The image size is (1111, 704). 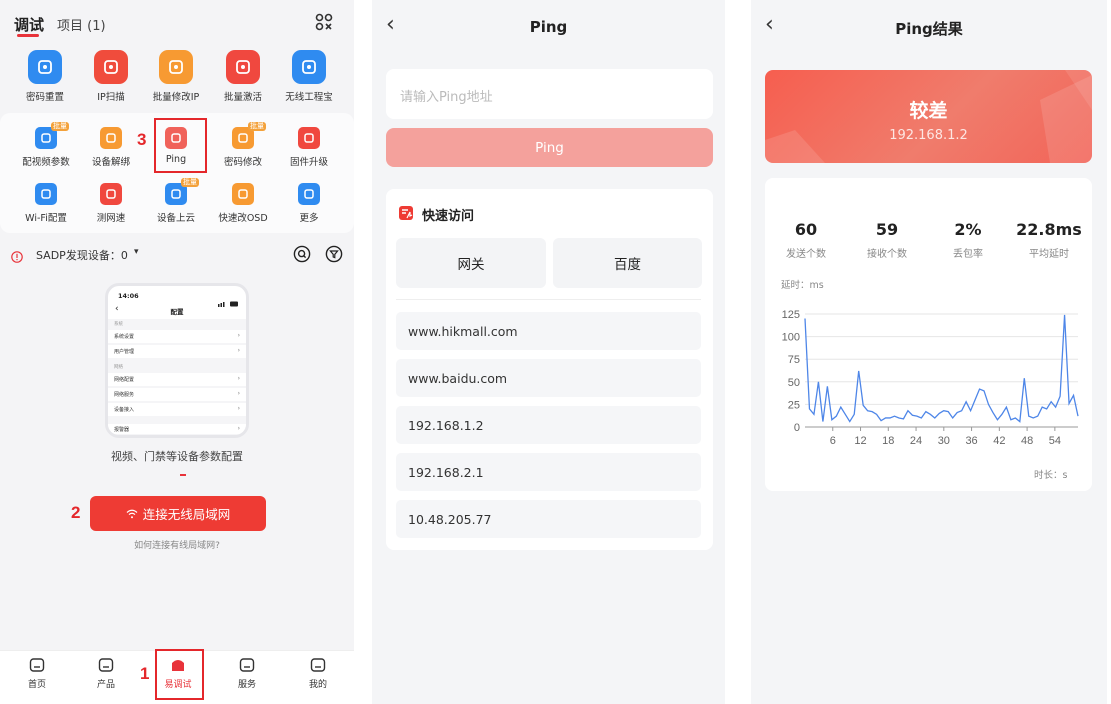 What do you see at coordinates (45, 67) in the screenshot?
I see `lock-reset-icon` at bounding box center [45, 67].